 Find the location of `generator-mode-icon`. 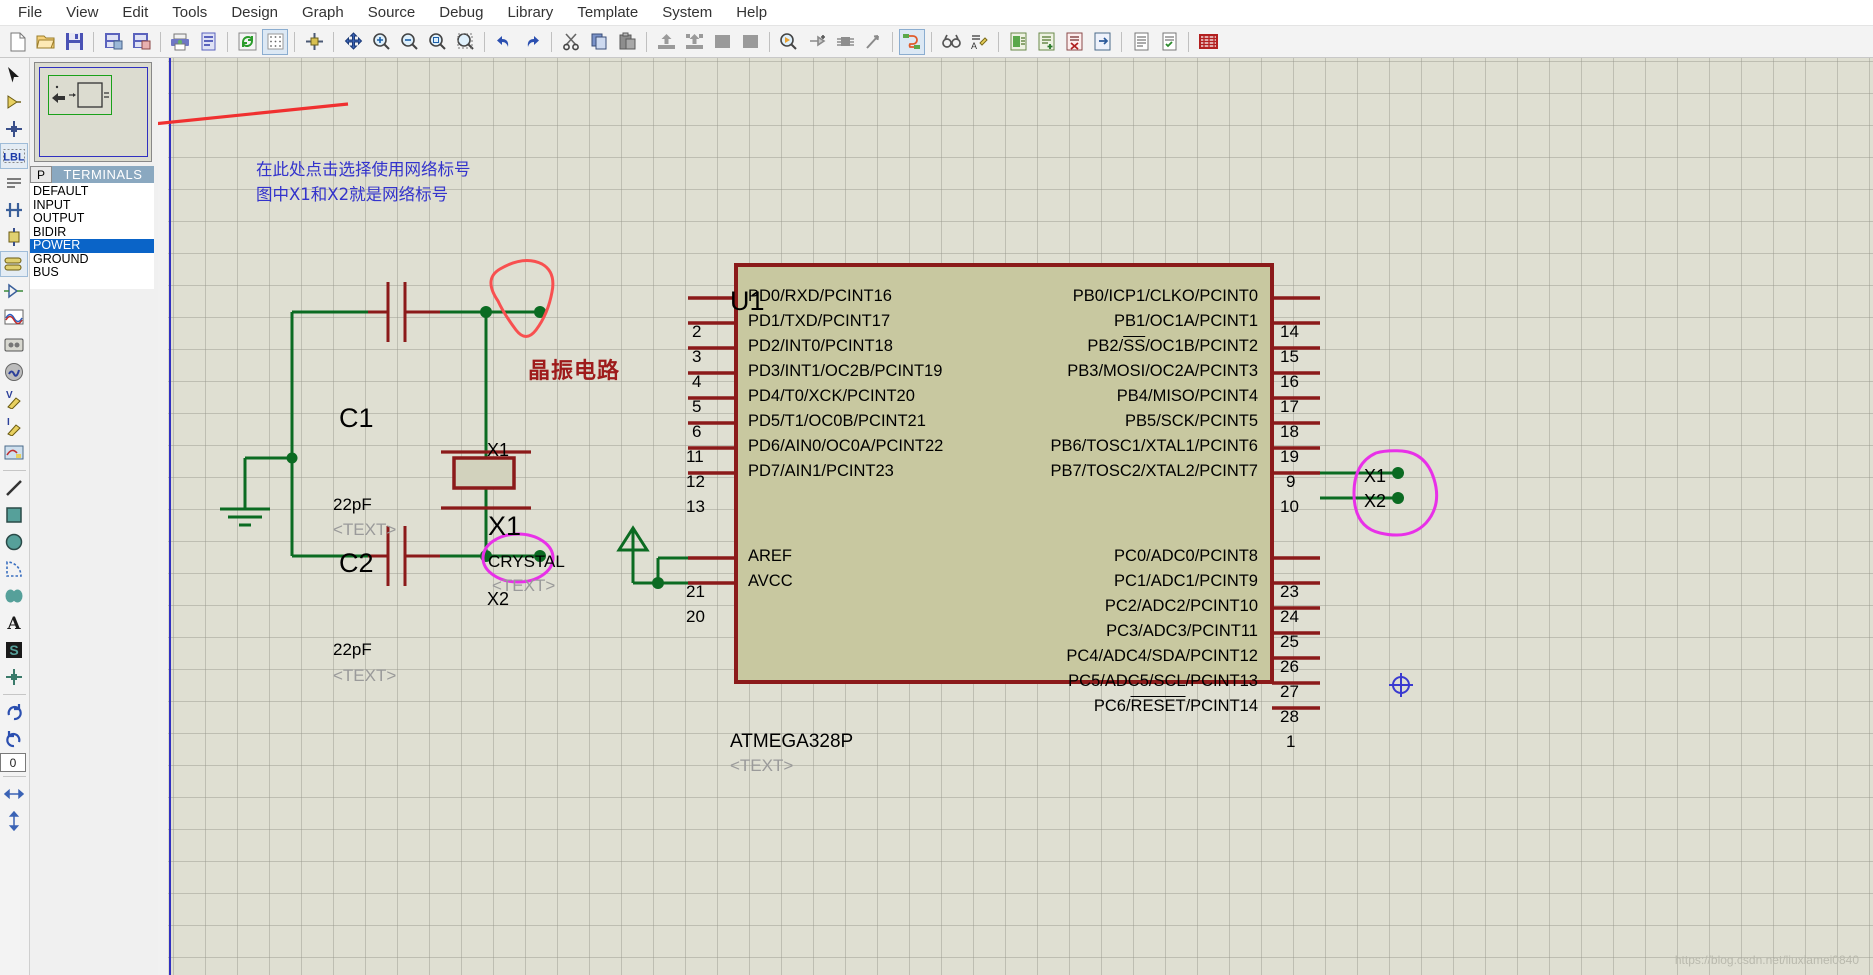

generator-mode-icon is located at coordinates (14, 372).